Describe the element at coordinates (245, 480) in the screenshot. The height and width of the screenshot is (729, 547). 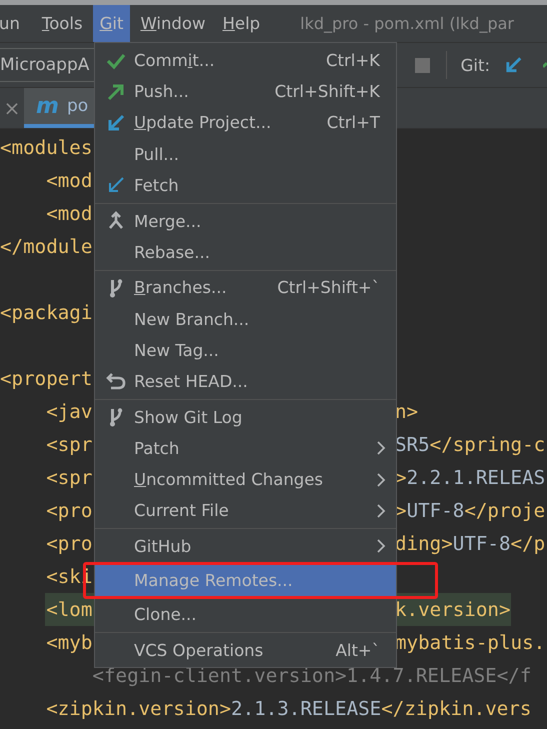
I see `menu-item: Uncommitted Changes` at that location.